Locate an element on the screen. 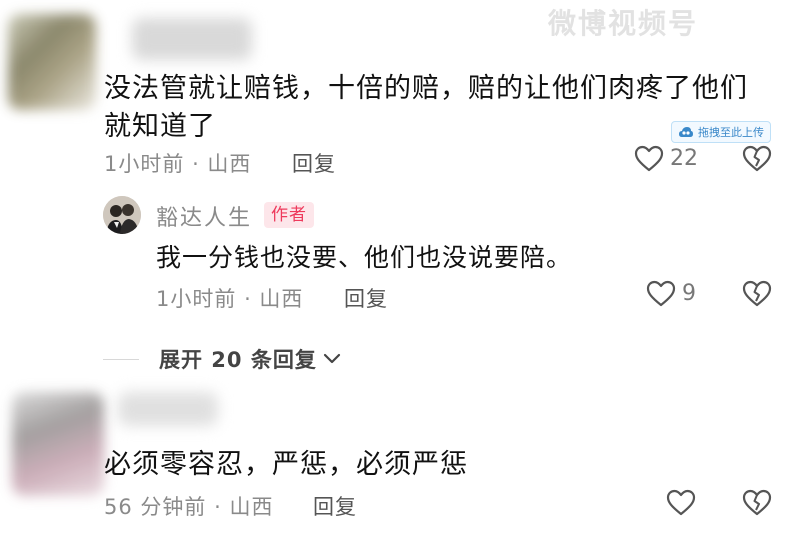 The image size is (800, 544). author-avatar is located at coordinates (122, 215).